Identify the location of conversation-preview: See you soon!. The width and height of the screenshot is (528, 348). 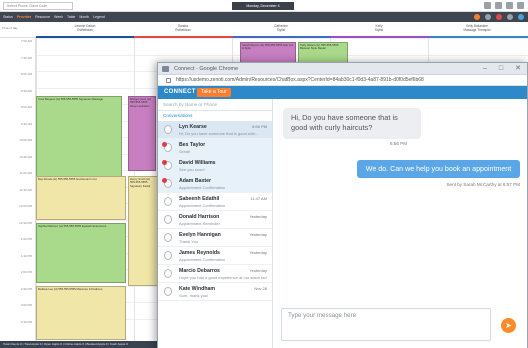
(192, 169).